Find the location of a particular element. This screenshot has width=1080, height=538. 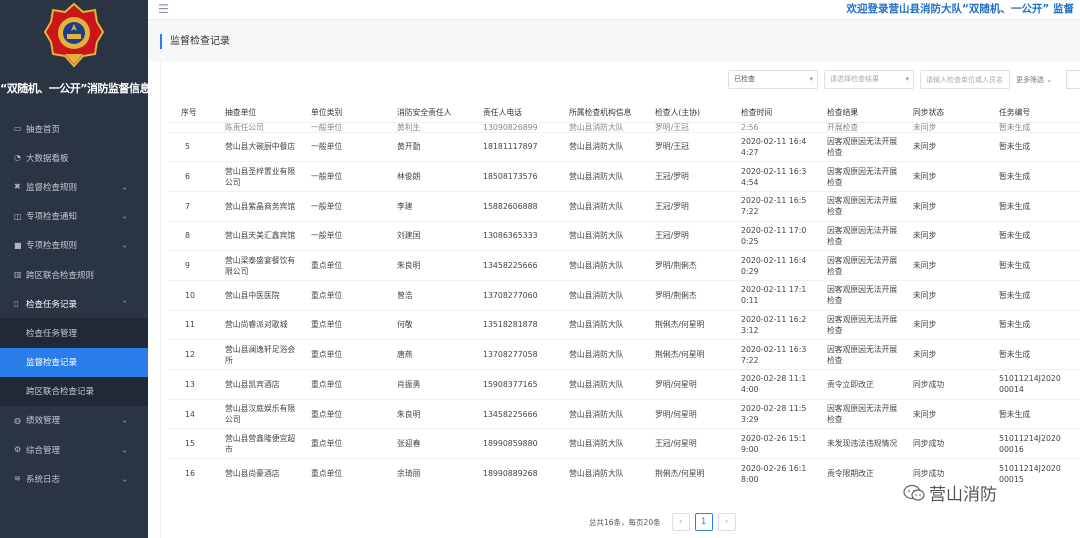

sidebar-item-inspection-rules: ✖ 监督检查规则 ⌄ is located at coordinates (74, 186).